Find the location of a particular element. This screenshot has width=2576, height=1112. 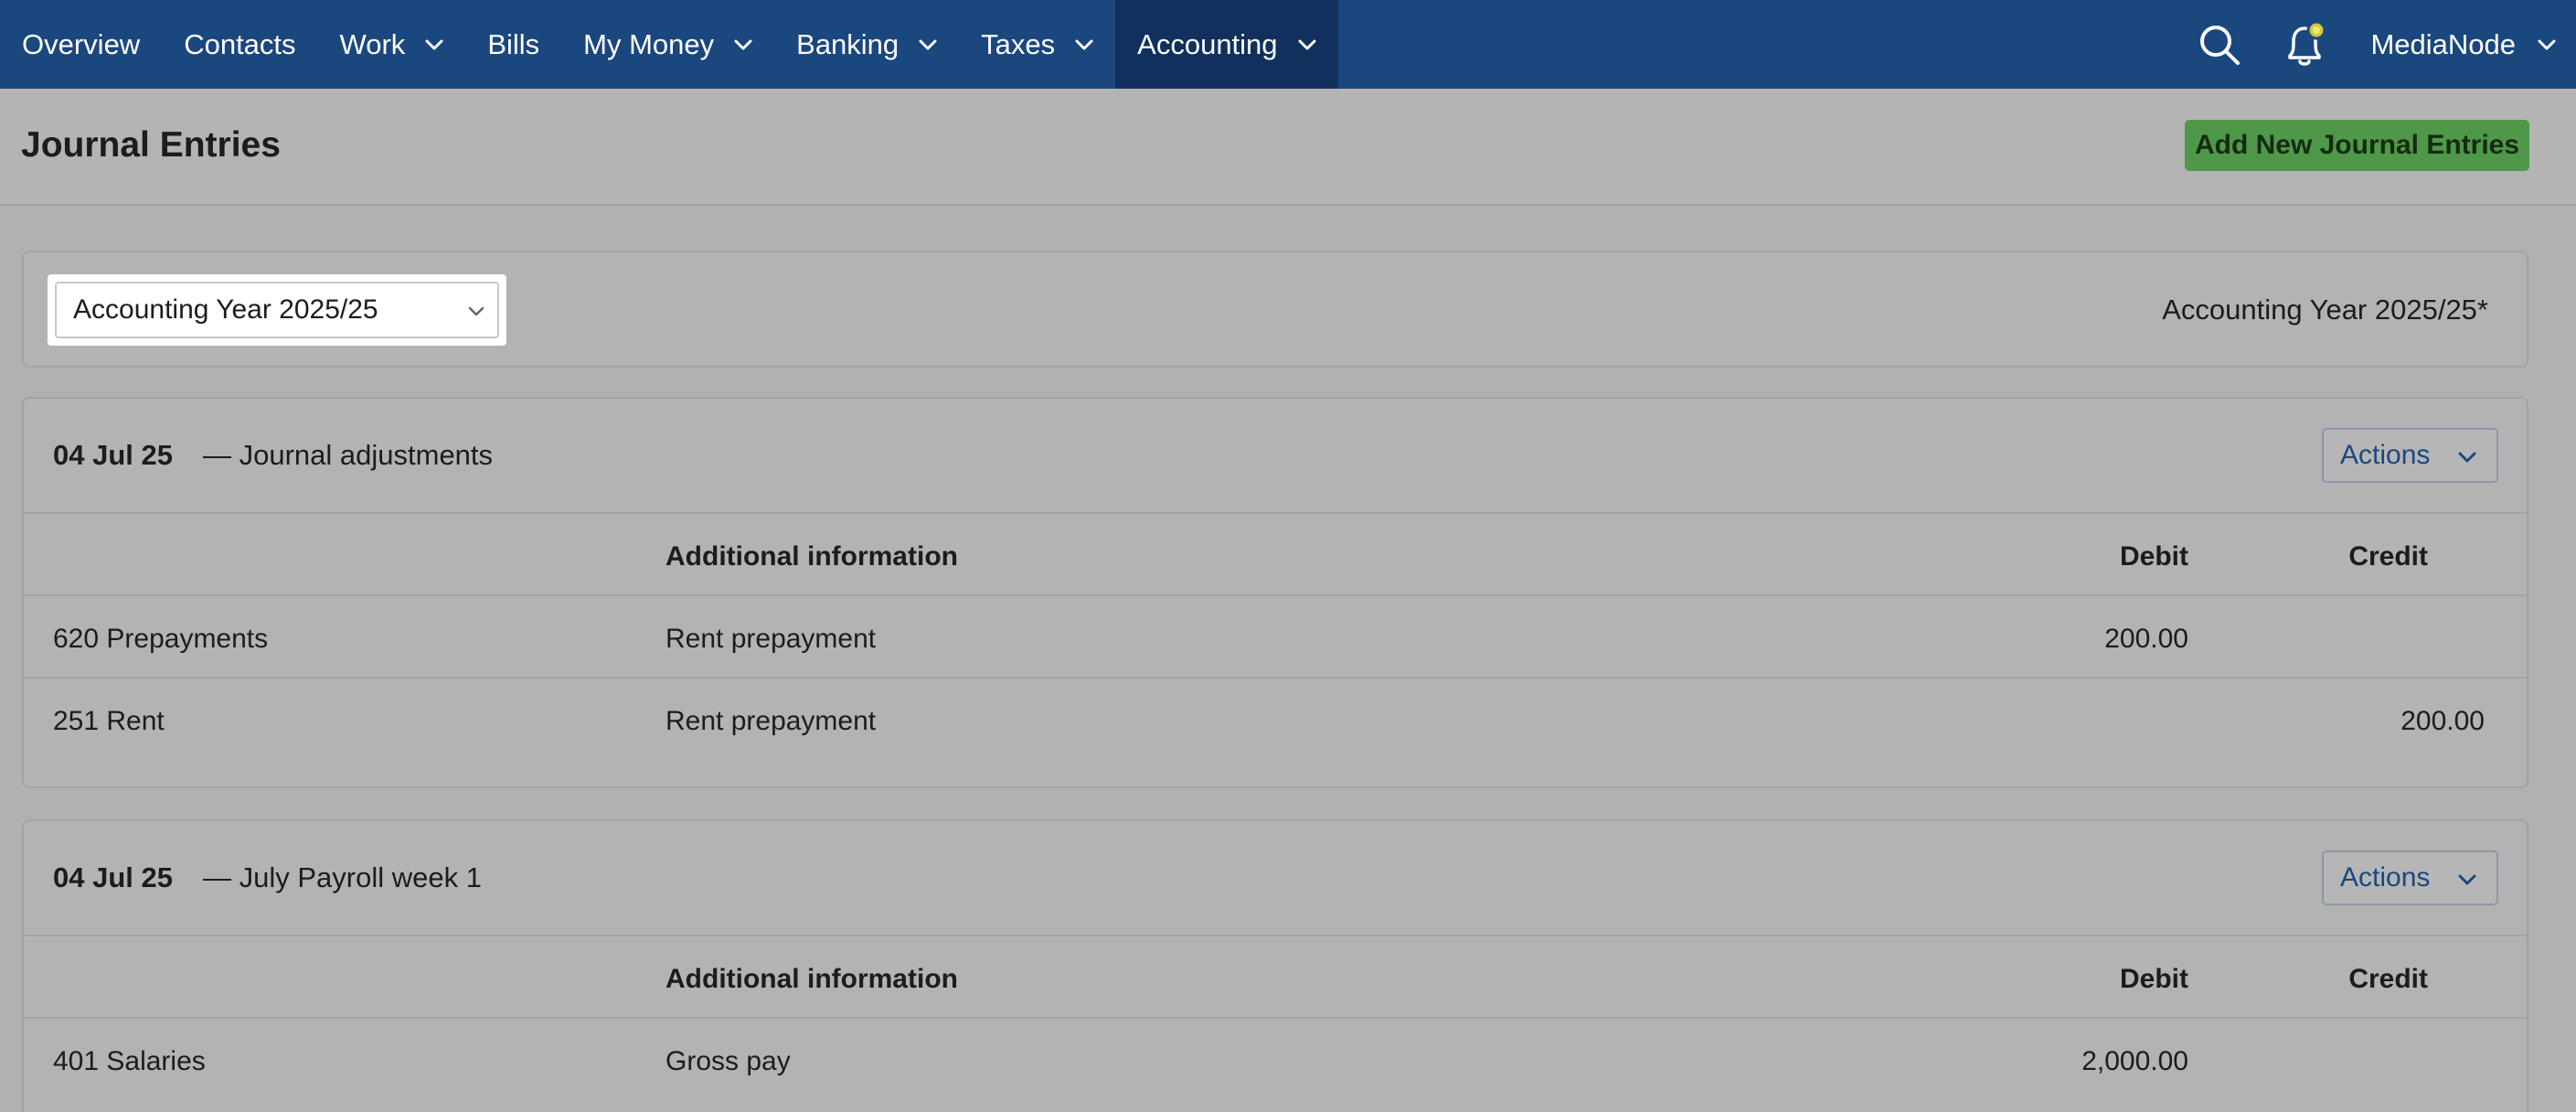

row-account: 401 Salaries is located at coordinates (129, 1061).